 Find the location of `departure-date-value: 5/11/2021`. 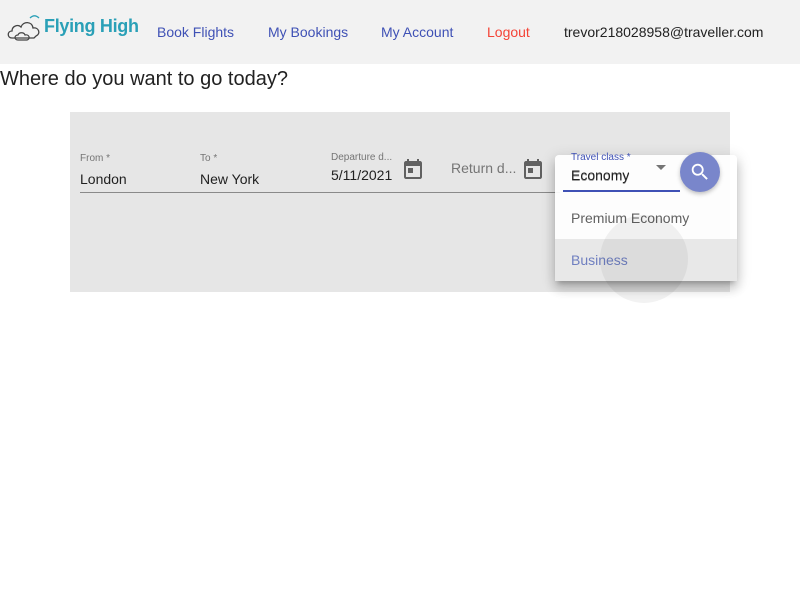

departure-date-value: 5/11/2021 is located at coordinates (364, 175).